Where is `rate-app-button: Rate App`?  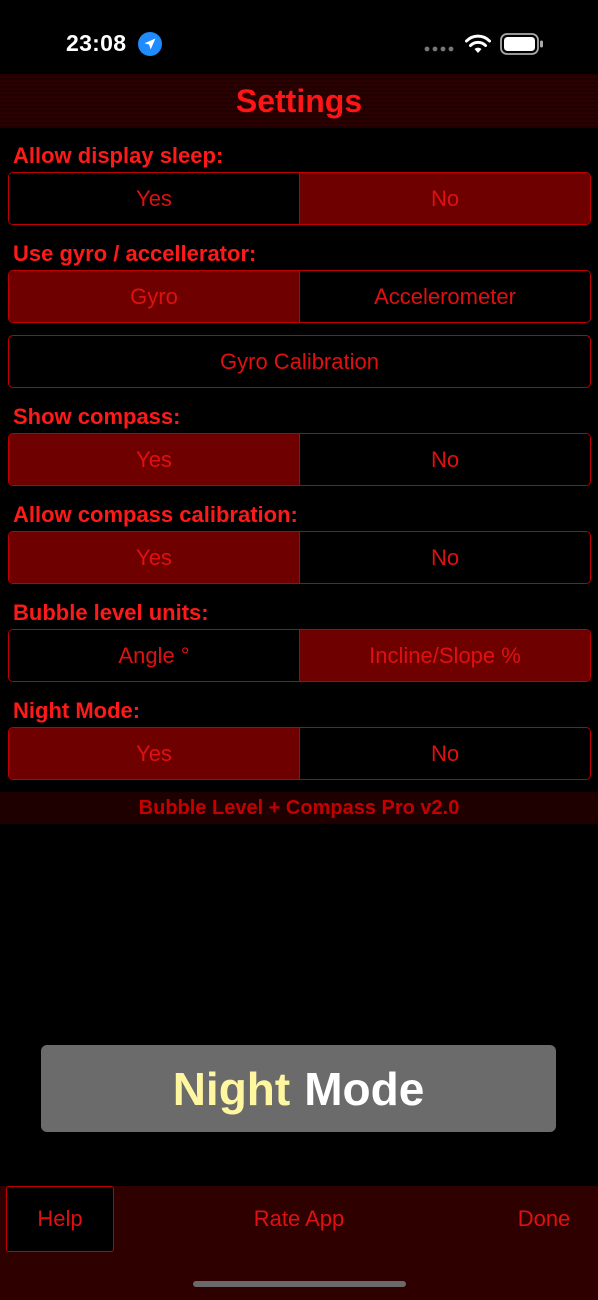 rate-app-button: Rate App is located at coordinates (299, 1219).